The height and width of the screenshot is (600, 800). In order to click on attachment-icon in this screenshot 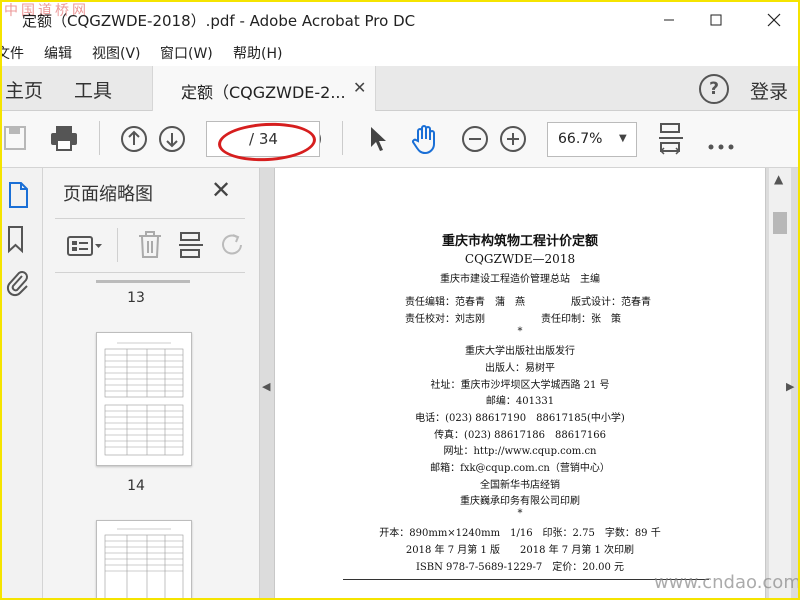, I will do `click(18, 285)`.